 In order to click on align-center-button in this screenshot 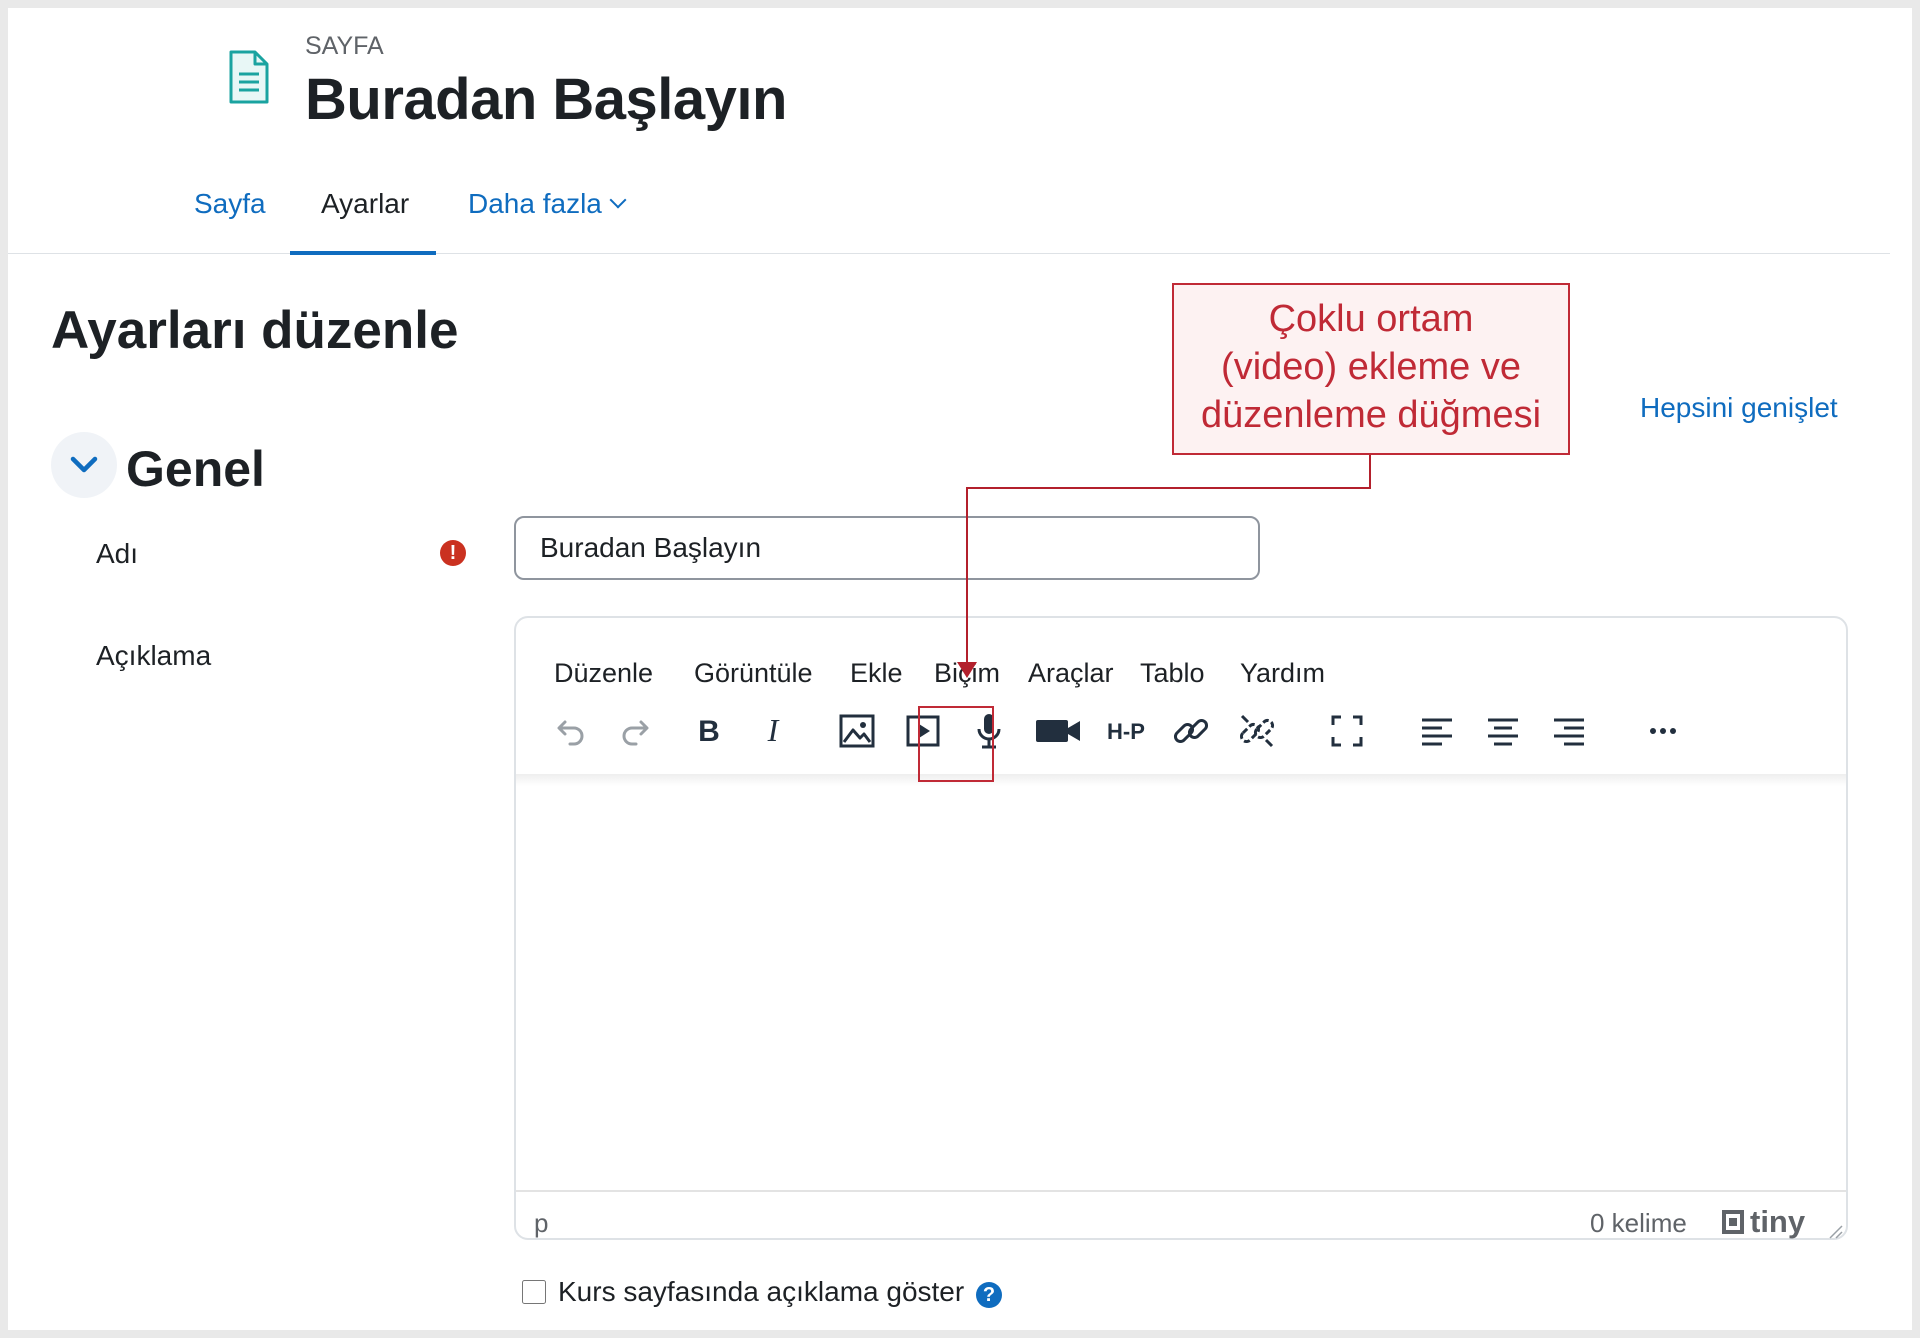, I will do `click(1503, 731)`.